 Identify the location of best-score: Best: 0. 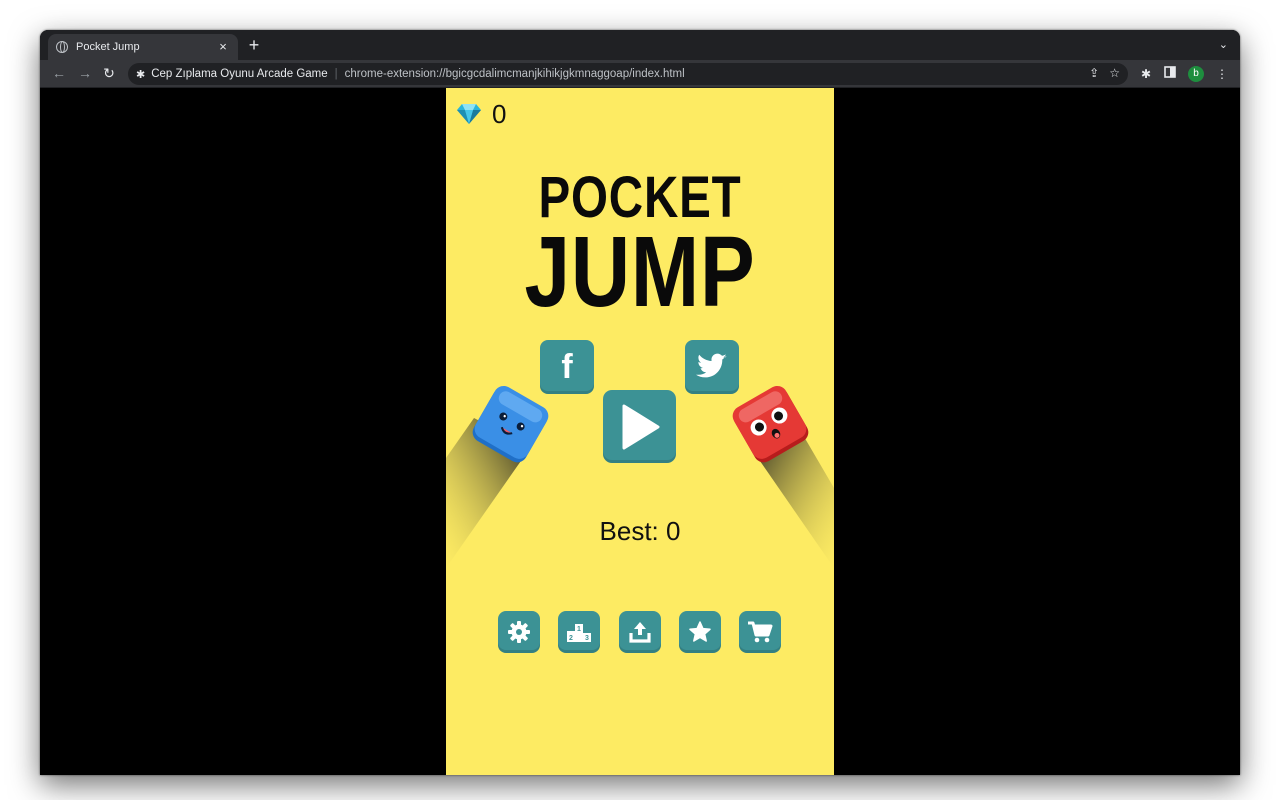
(640, 531).